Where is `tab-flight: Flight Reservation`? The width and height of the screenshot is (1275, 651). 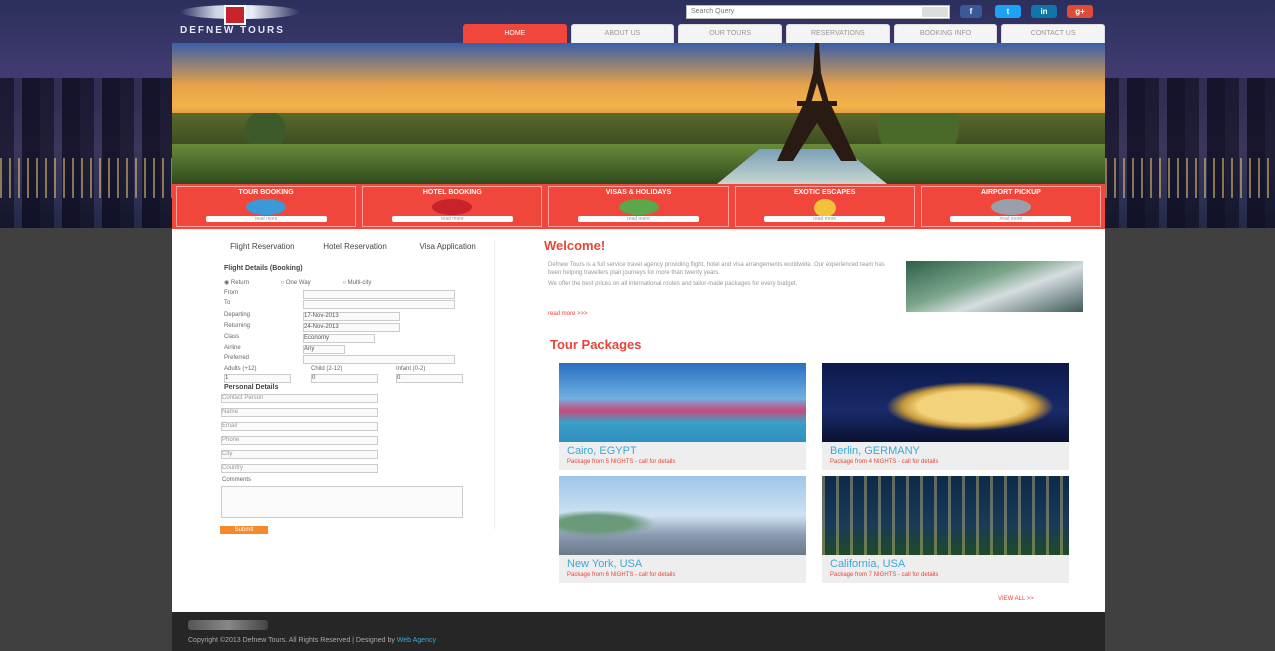 tab-flight: Flight Reservation is located at coordinates (262, 250).